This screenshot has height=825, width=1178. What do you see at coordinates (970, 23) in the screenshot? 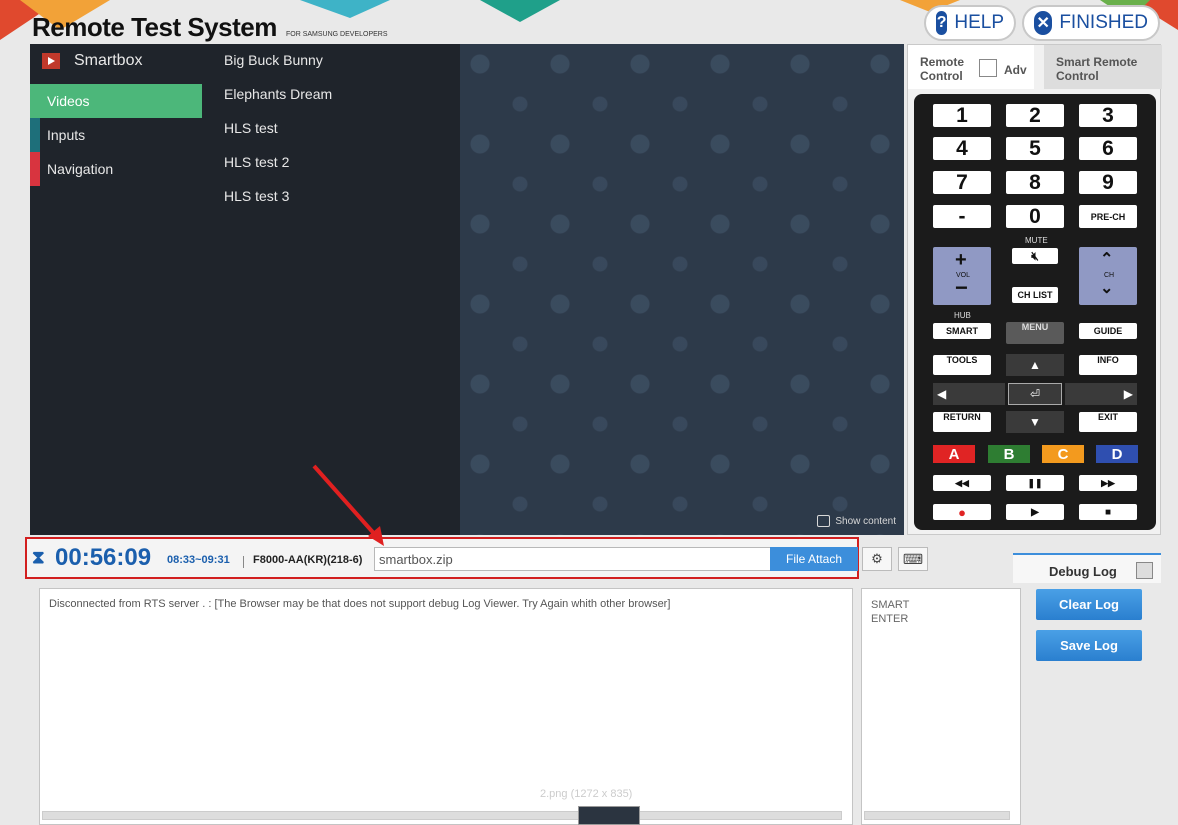
I see `help-button: ? HELP` at bounding box center [970, 23].